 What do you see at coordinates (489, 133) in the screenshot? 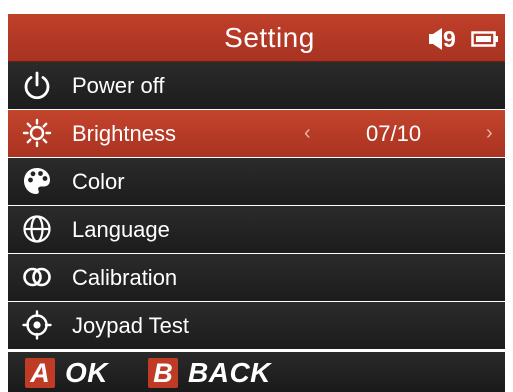
I see `increase-arrow-icon: ›` at bounding box center [489, 133].